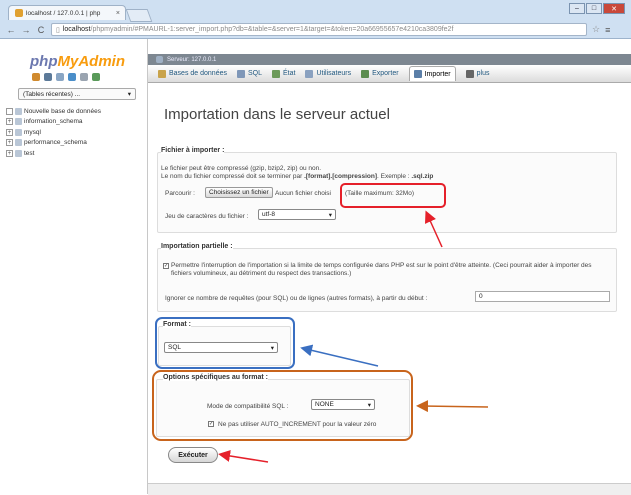  Describe the element at coordinates (434, 229) in the screenshot. I see `red-arrow-max-size` at that location.